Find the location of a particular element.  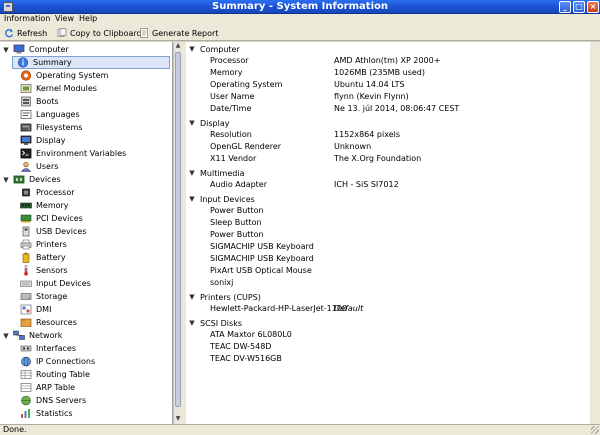

refresh-button: Refresh is located at coordinates (25, 33).